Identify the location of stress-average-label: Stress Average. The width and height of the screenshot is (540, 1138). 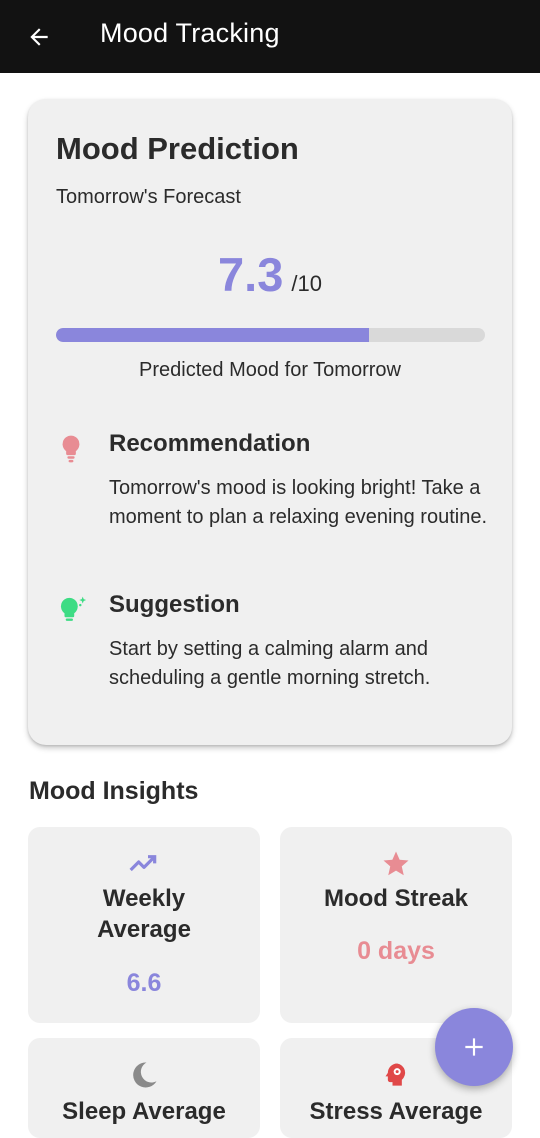
(396, 1111).